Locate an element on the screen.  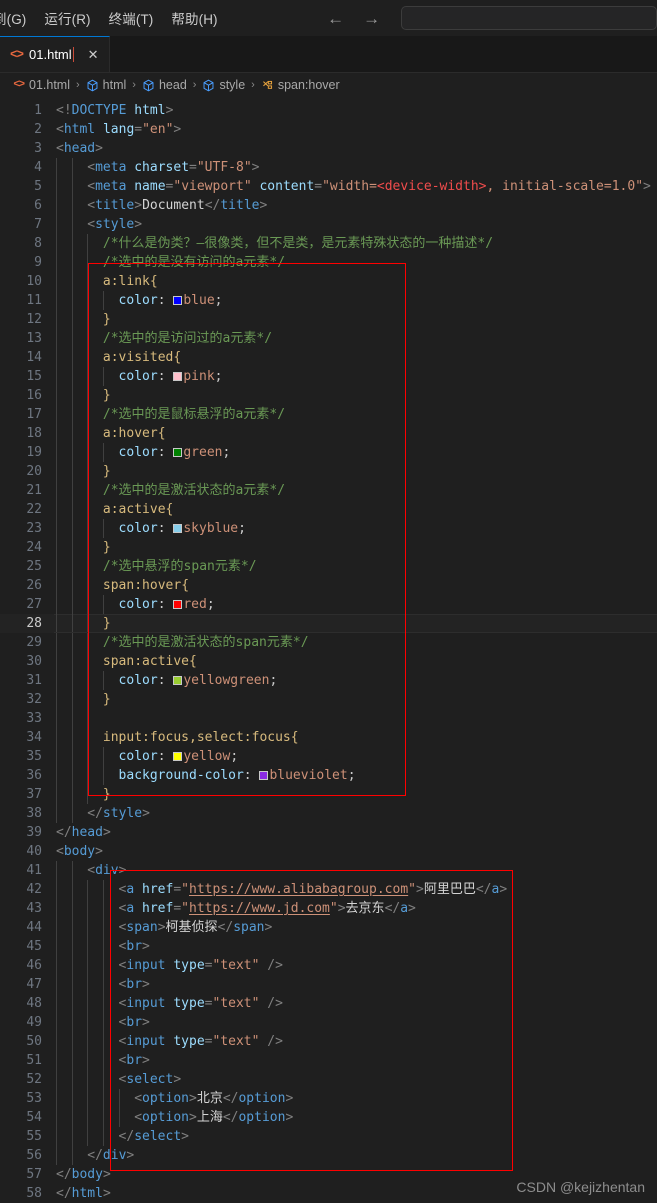
code-line: 11 color: blue; is located at coordinates (328, 300).